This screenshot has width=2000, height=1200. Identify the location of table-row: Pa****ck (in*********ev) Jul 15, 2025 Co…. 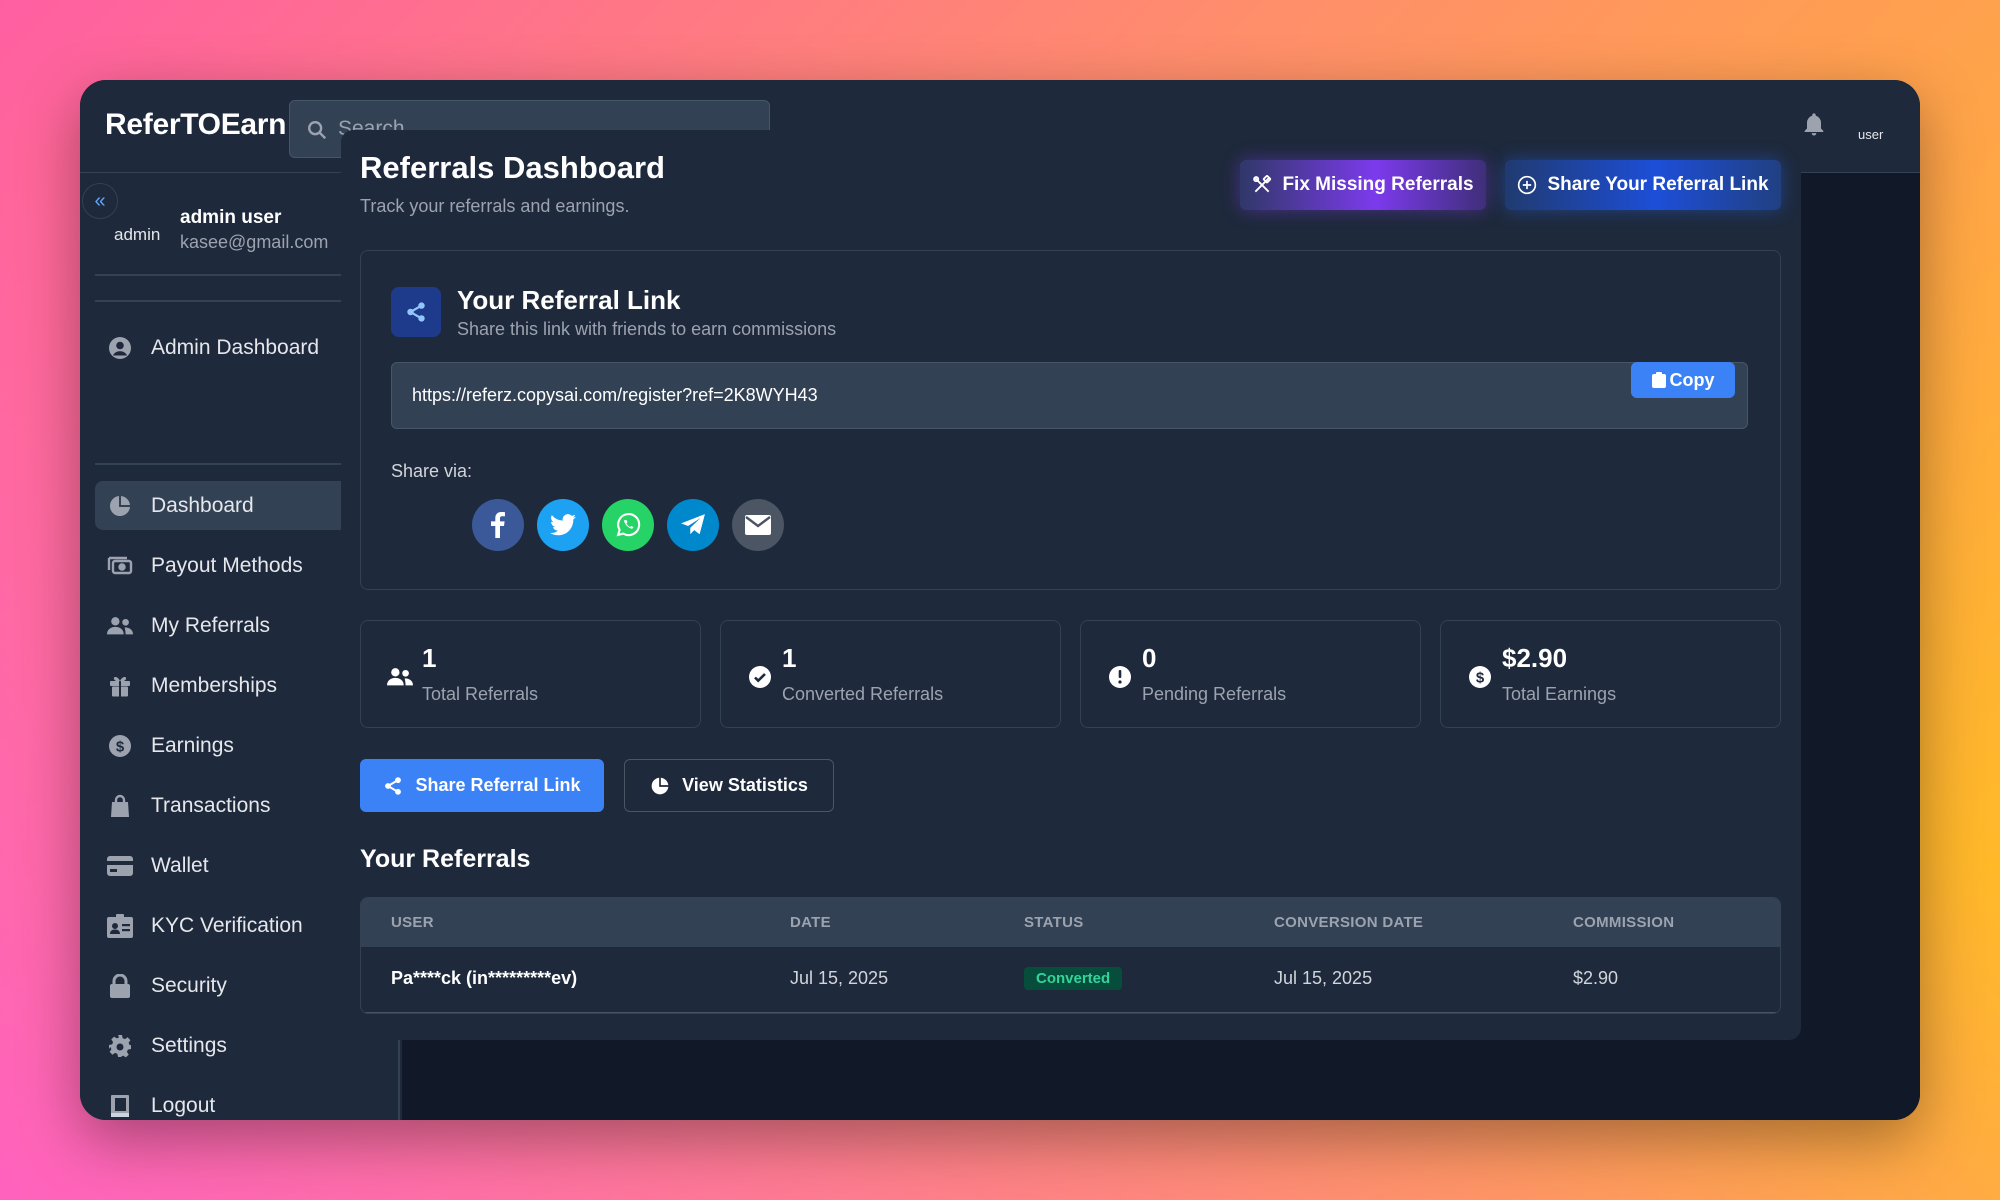
(1070, 980).